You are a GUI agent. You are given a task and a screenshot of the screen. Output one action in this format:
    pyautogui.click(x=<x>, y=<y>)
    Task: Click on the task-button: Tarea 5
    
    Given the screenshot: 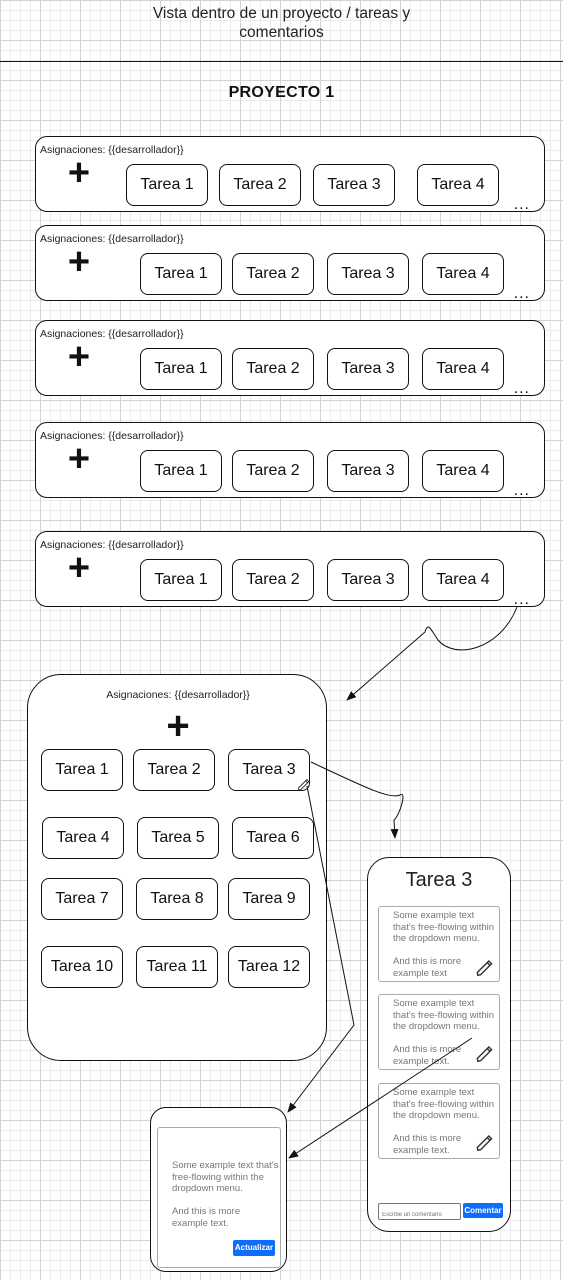 What is the action you would take?
    pyautogui.click(x=178, y=838)
    